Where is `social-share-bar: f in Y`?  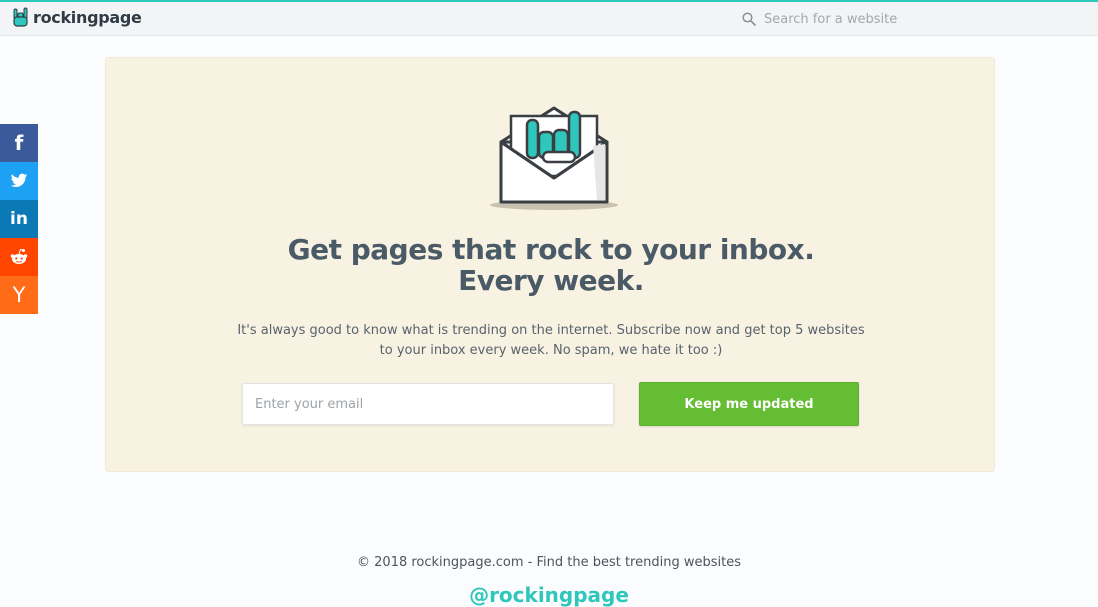
social-share-bar: f in Y is located at coordinates (19, 219).